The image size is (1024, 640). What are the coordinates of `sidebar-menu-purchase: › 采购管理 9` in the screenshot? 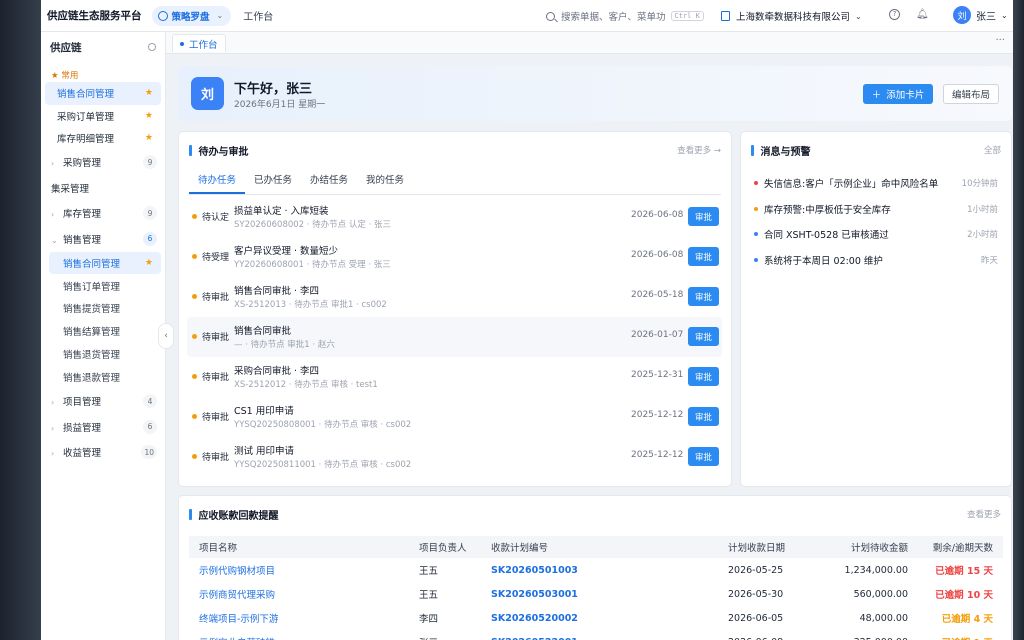 It's located at (103, 163).